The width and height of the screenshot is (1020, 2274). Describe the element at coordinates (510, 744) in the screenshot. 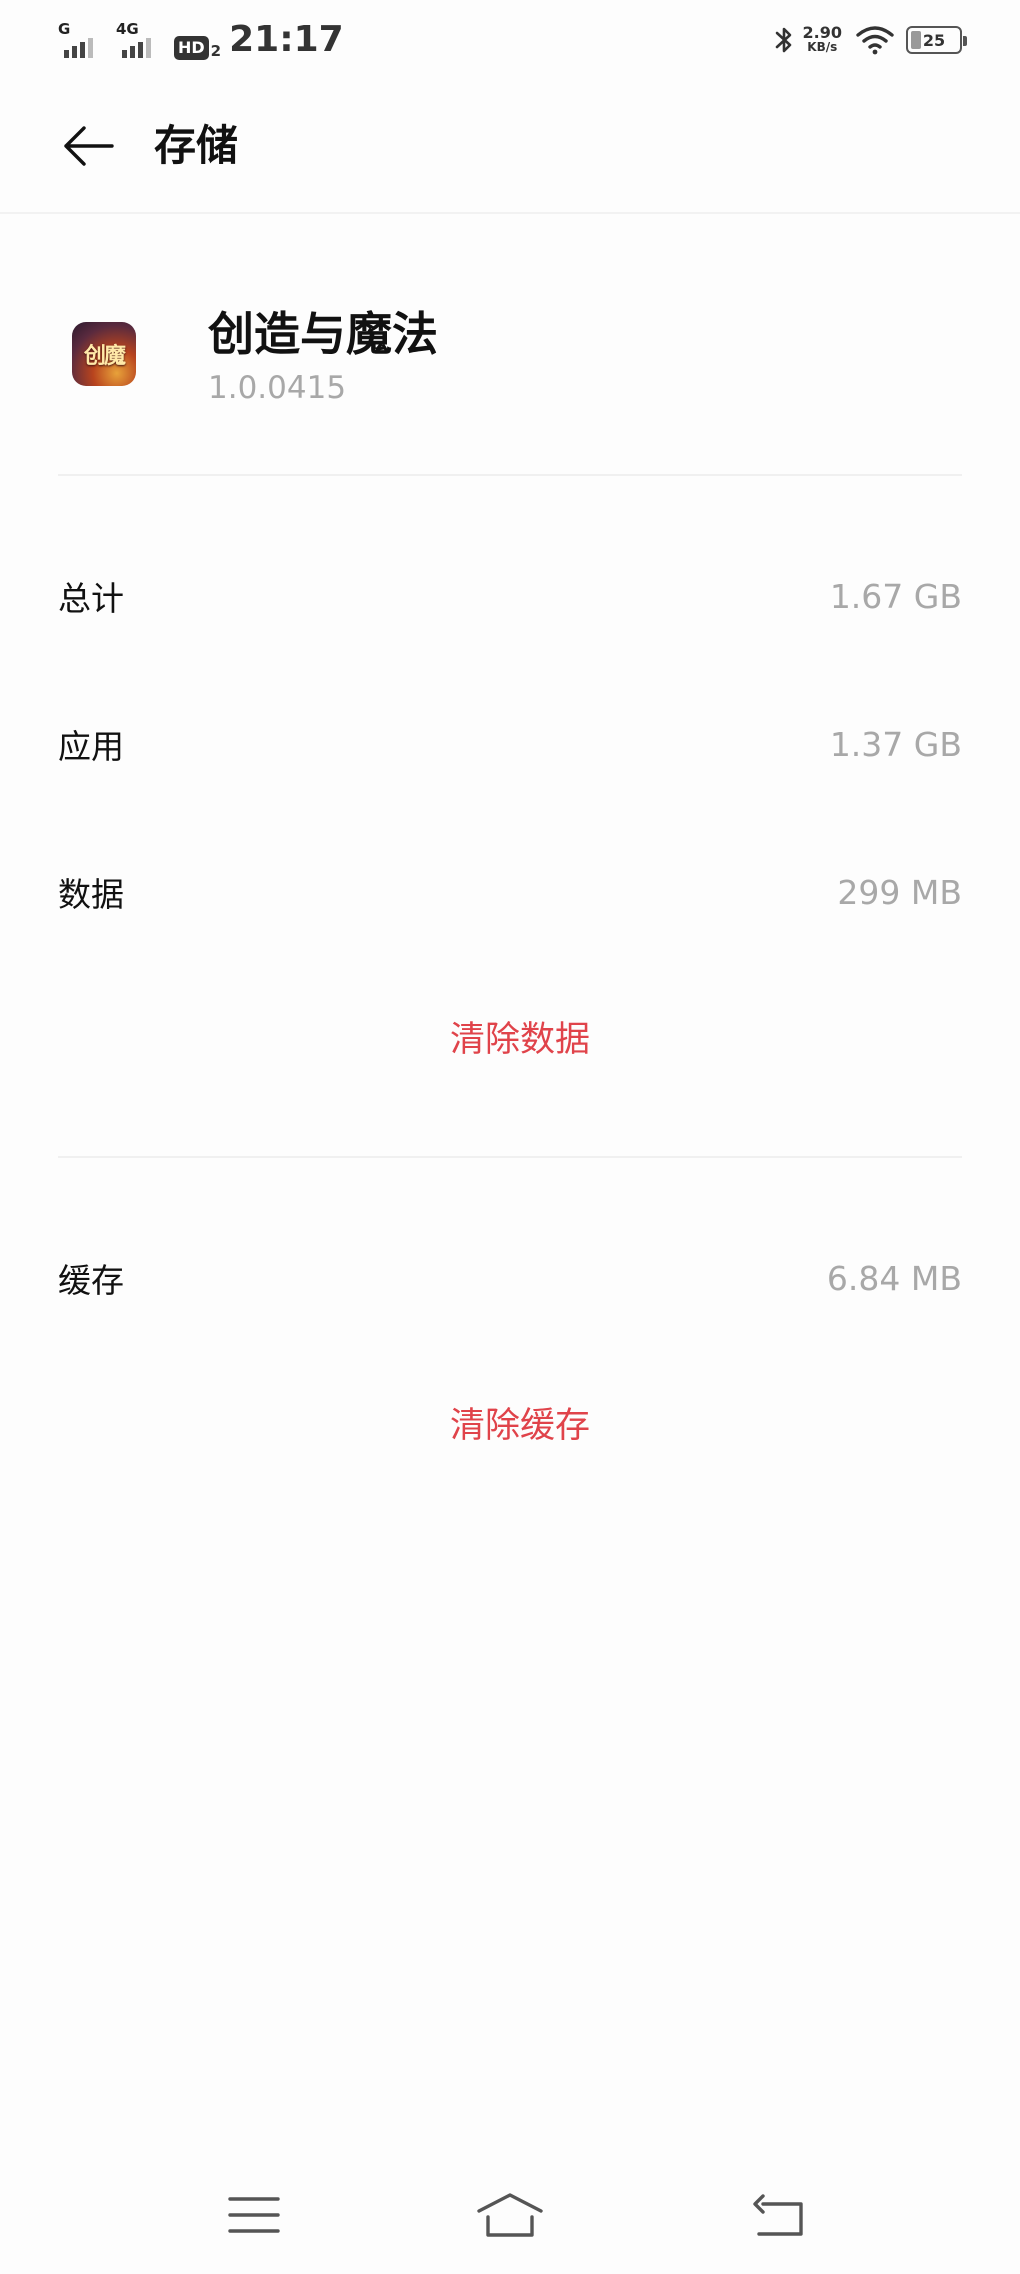

I see `storage-row-app: 应用 1.37 GB` at that location.